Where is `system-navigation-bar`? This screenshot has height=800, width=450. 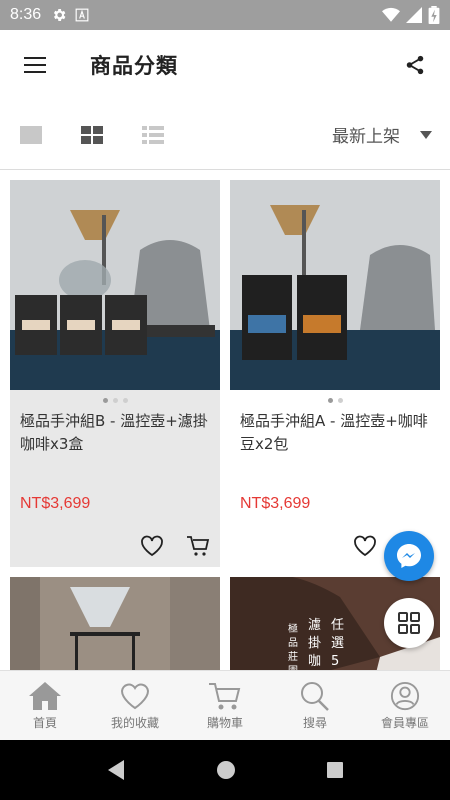
system-navigation-bar is located at coordinates (225, 770).